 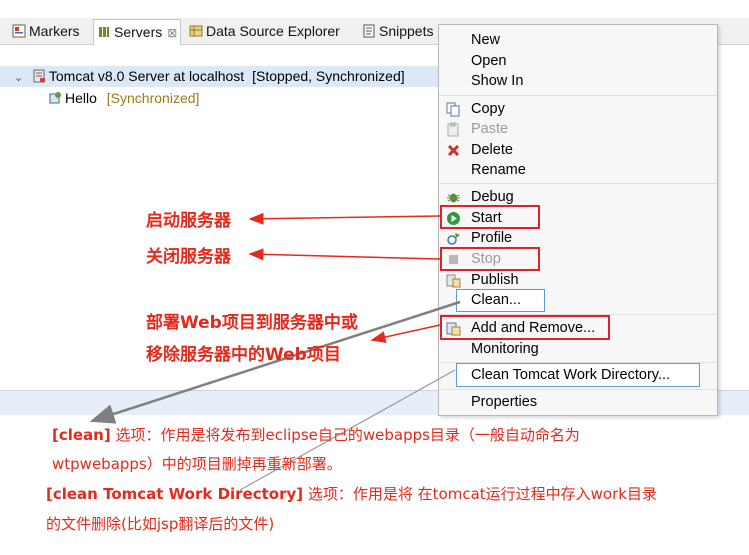 What do you see at coordinates (19, 31) in the screenshot?
I see `markers-icon` at bounding box center [19, 31].